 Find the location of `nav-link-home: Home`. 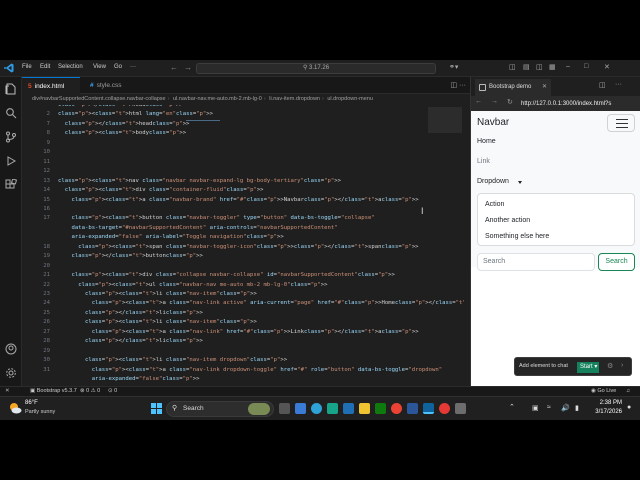

nav-link-home: Home is located at coordinates (486, 141).